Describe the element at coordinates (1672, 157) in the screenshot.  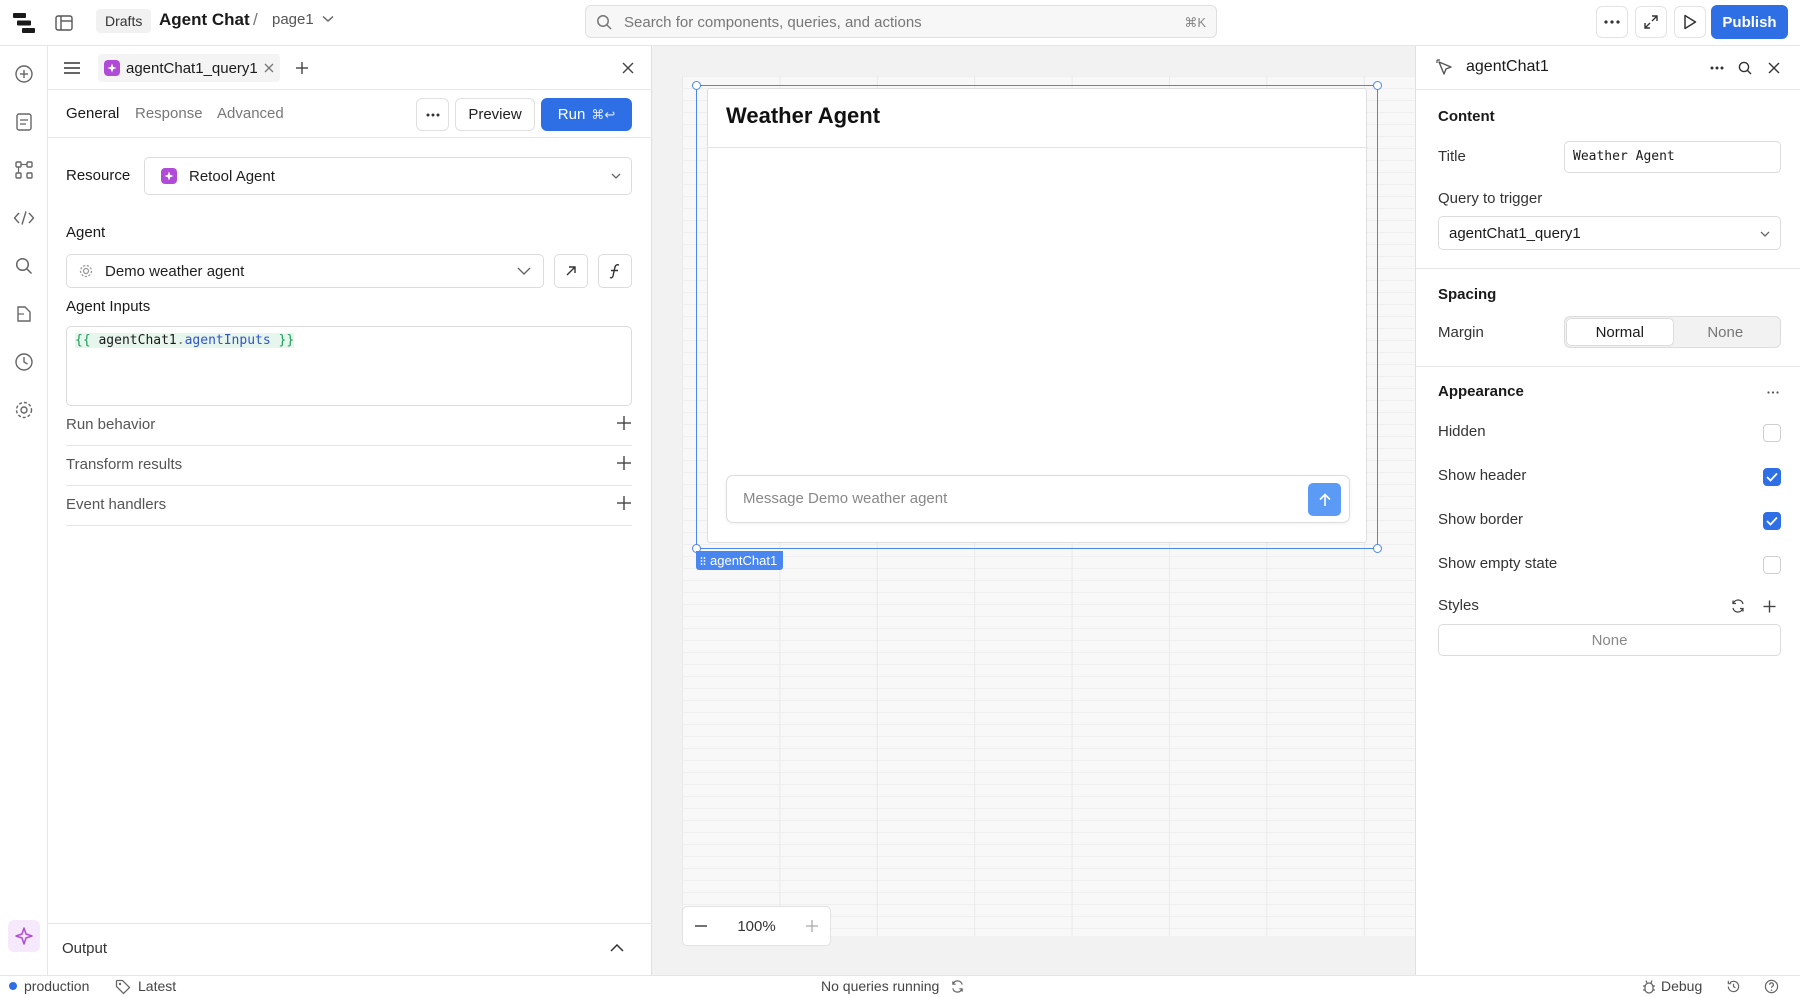
I see `title-input: Weather Agent` at that location.